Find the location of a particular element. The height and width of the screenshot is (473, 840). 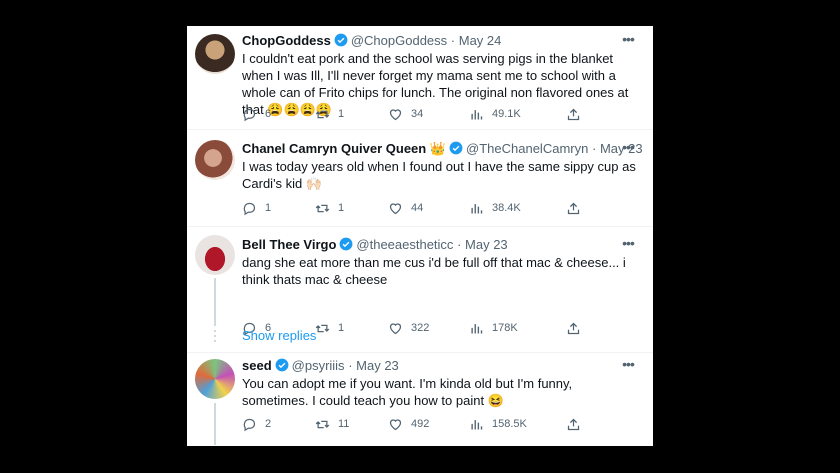

show-replies-link: Show replies is located at coordinates (279, 335).